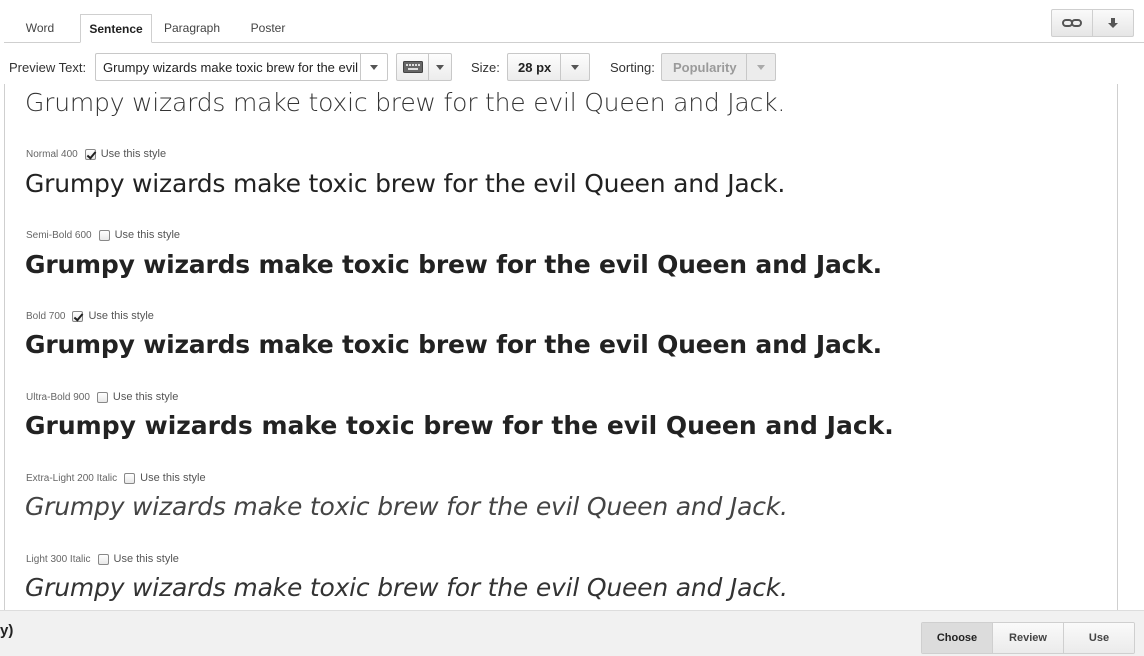 This screenshot has width=1144, height=656. What do you see at coordinates (40, 28) in the screenshot?
I see `tab-word: Word` at bounding box center [40, 28].